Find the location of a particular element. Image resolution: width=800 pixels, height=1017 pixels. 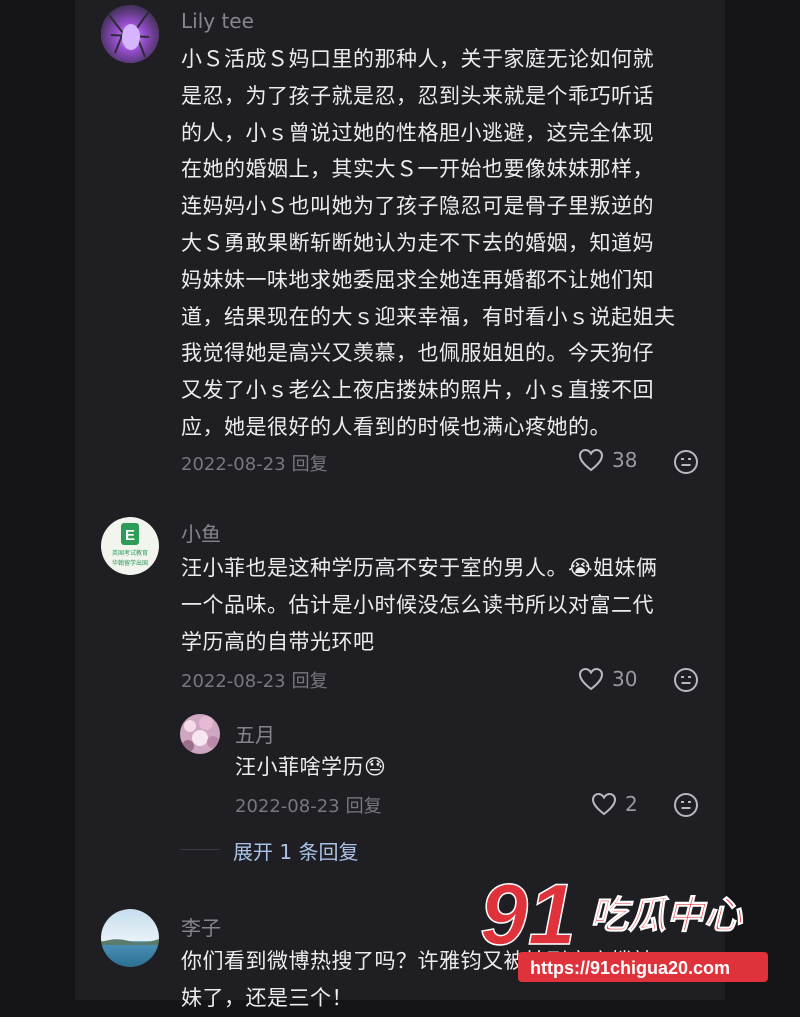

comment-line: 我觉得她是高兴又羡慕，也佩服姐姐的。今天狗仔 is located at coordinates (417, 353).